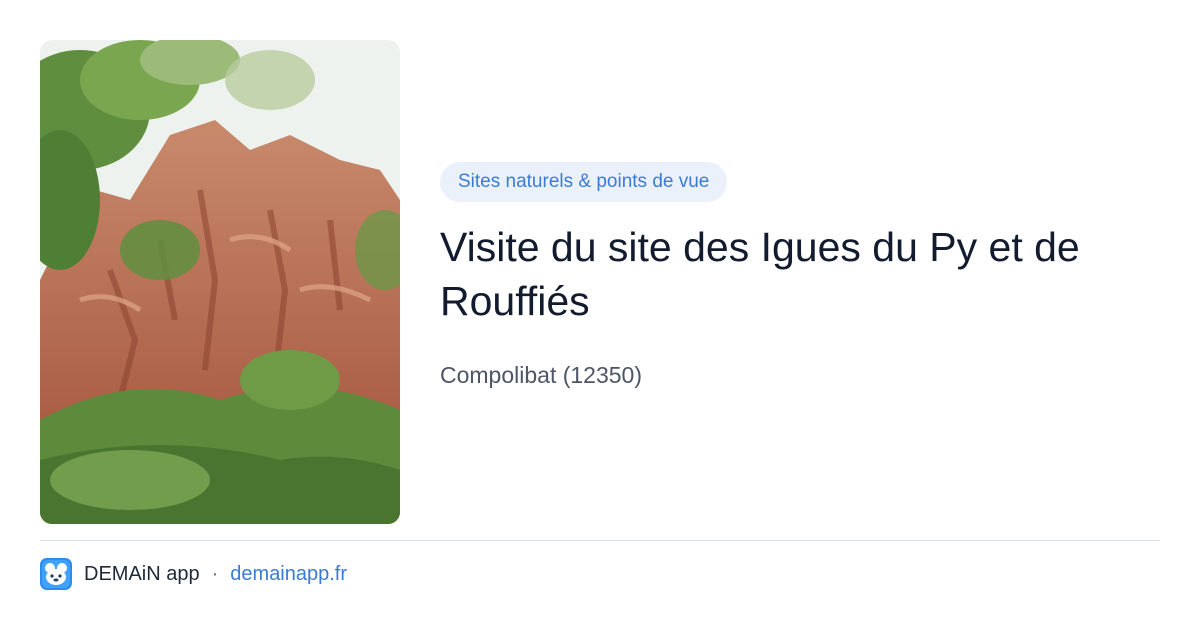  I want to click on divider, so click(600, 540).